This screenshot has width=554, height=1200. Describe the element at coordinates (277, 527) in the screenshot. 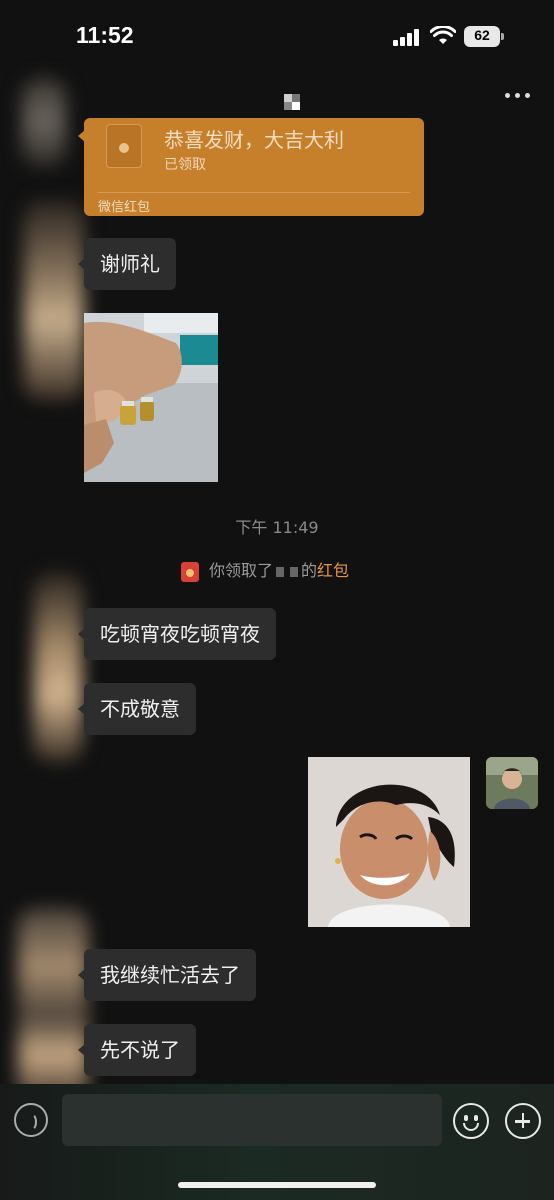

I see `message-timestamp: 下午 11:49` at that location.